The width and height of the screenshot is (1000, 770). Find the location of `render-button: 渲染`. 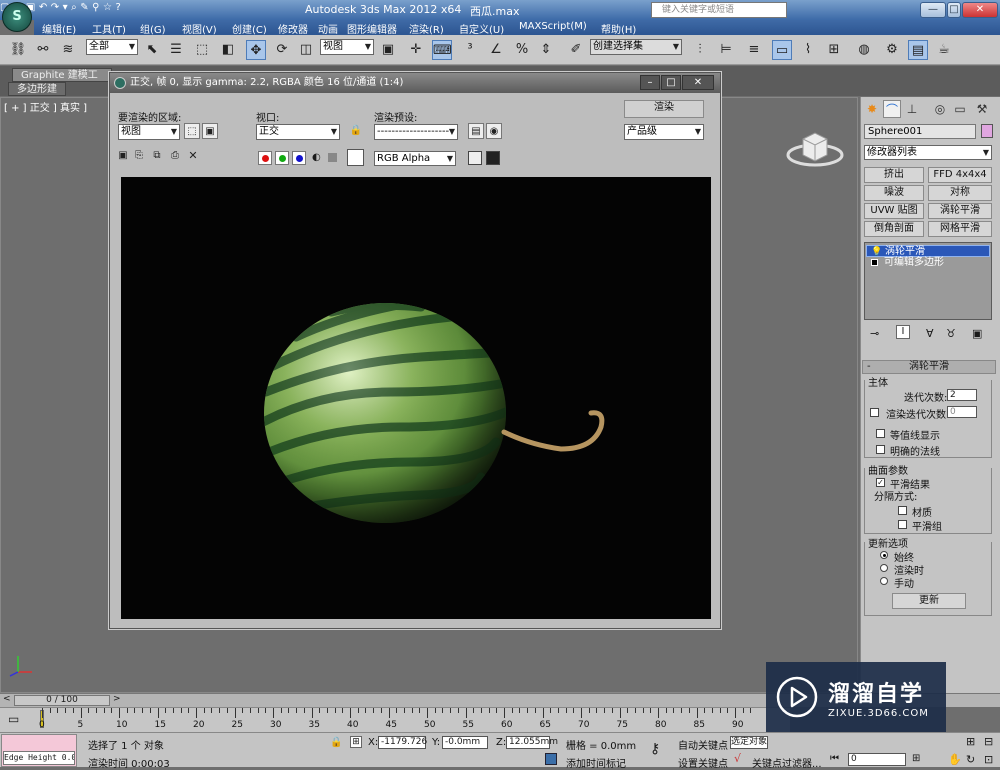

render-button: 渲染 is located at coordinates (664, 109).